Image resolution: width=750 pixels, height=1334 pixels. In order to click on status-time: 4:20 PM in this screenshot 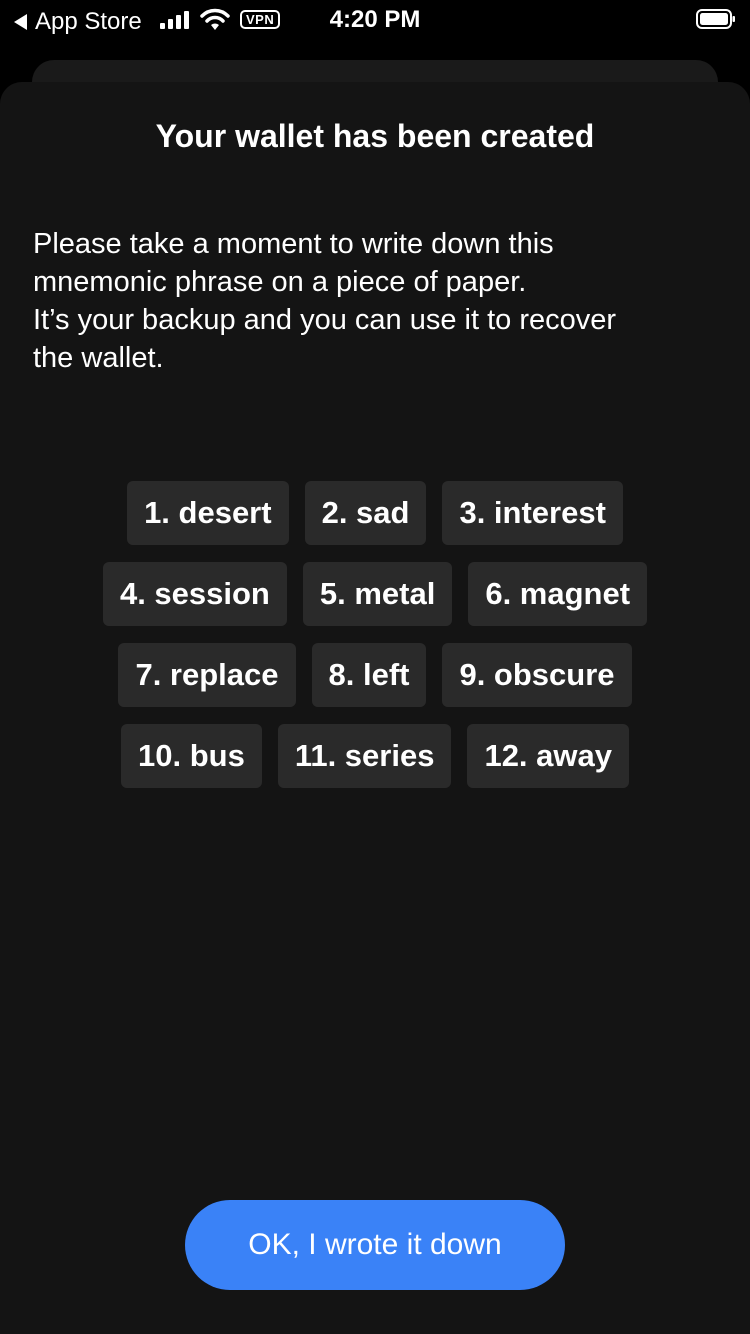, I will do `click(375, 19)`.